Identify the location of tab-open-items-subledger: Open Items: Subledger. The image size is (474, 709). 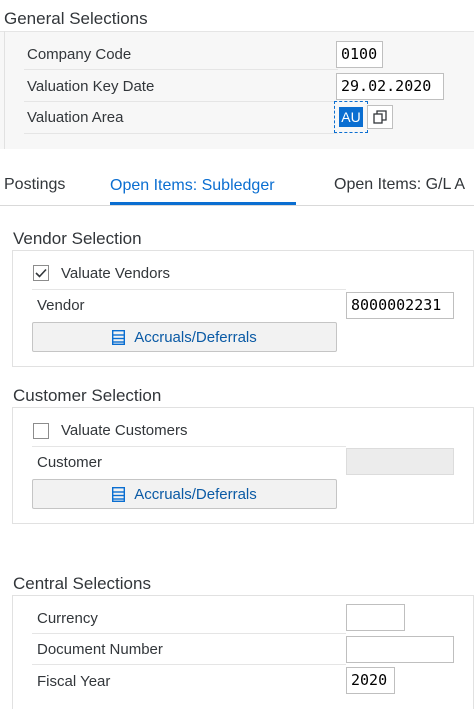
(192, 186).